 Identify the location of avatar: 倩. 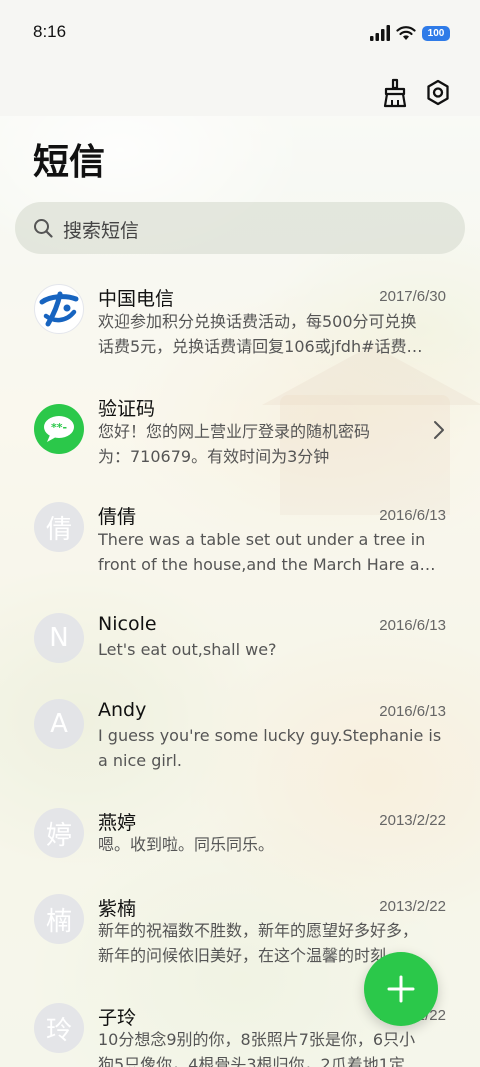
(59, 527).